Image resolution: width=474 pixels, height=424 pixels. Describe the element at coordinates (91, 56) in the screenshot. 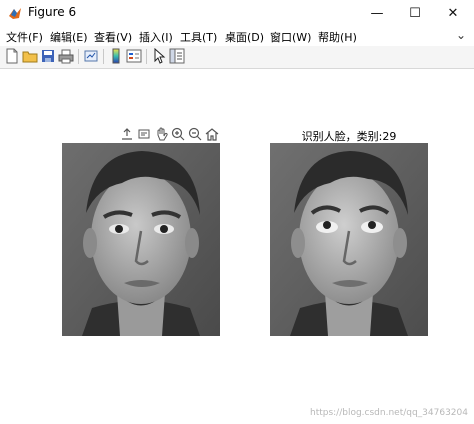

I see `link-plot-icon` at that location.